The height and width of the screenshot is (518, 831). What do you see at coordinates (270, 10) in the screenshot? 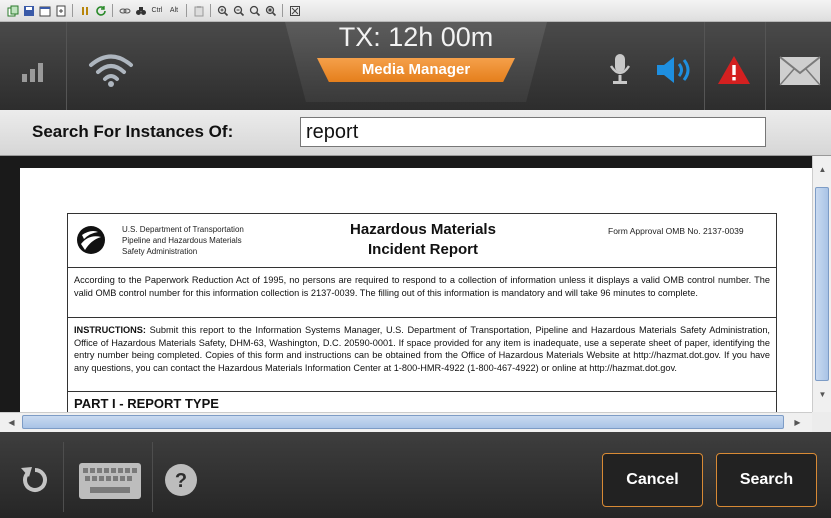
I see `zoom-fit-icon` at bounding box center [270, 10].